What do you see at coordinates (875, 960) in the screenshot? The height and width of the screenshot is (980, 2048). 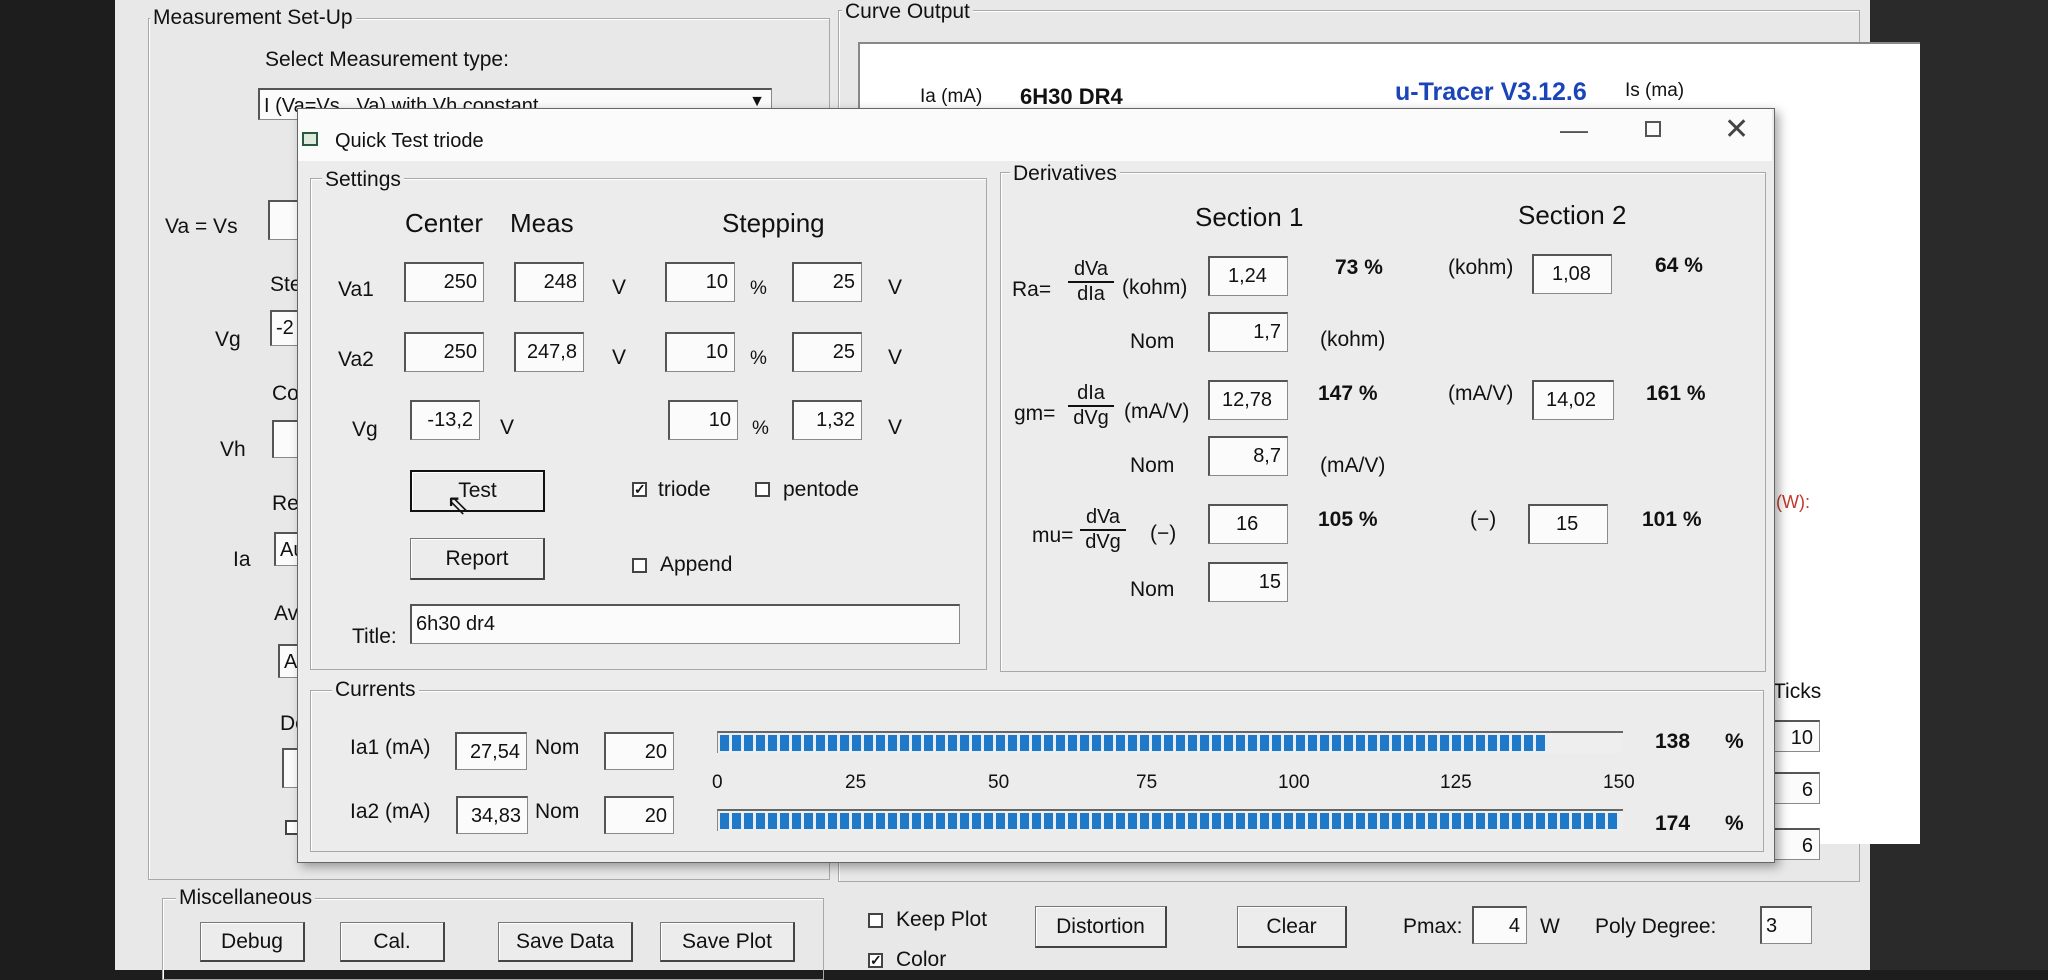 I see `color-checkbox: ✓` at bounding box center [875, 960].